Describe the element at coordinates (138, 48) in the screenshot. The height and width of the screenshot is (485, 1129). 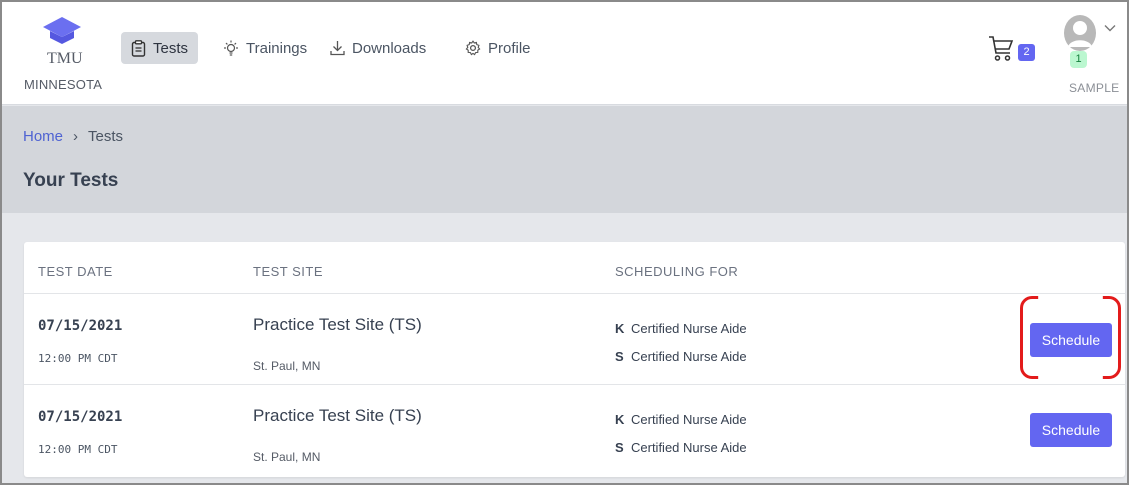
I see `clipboard-icon` at that location.